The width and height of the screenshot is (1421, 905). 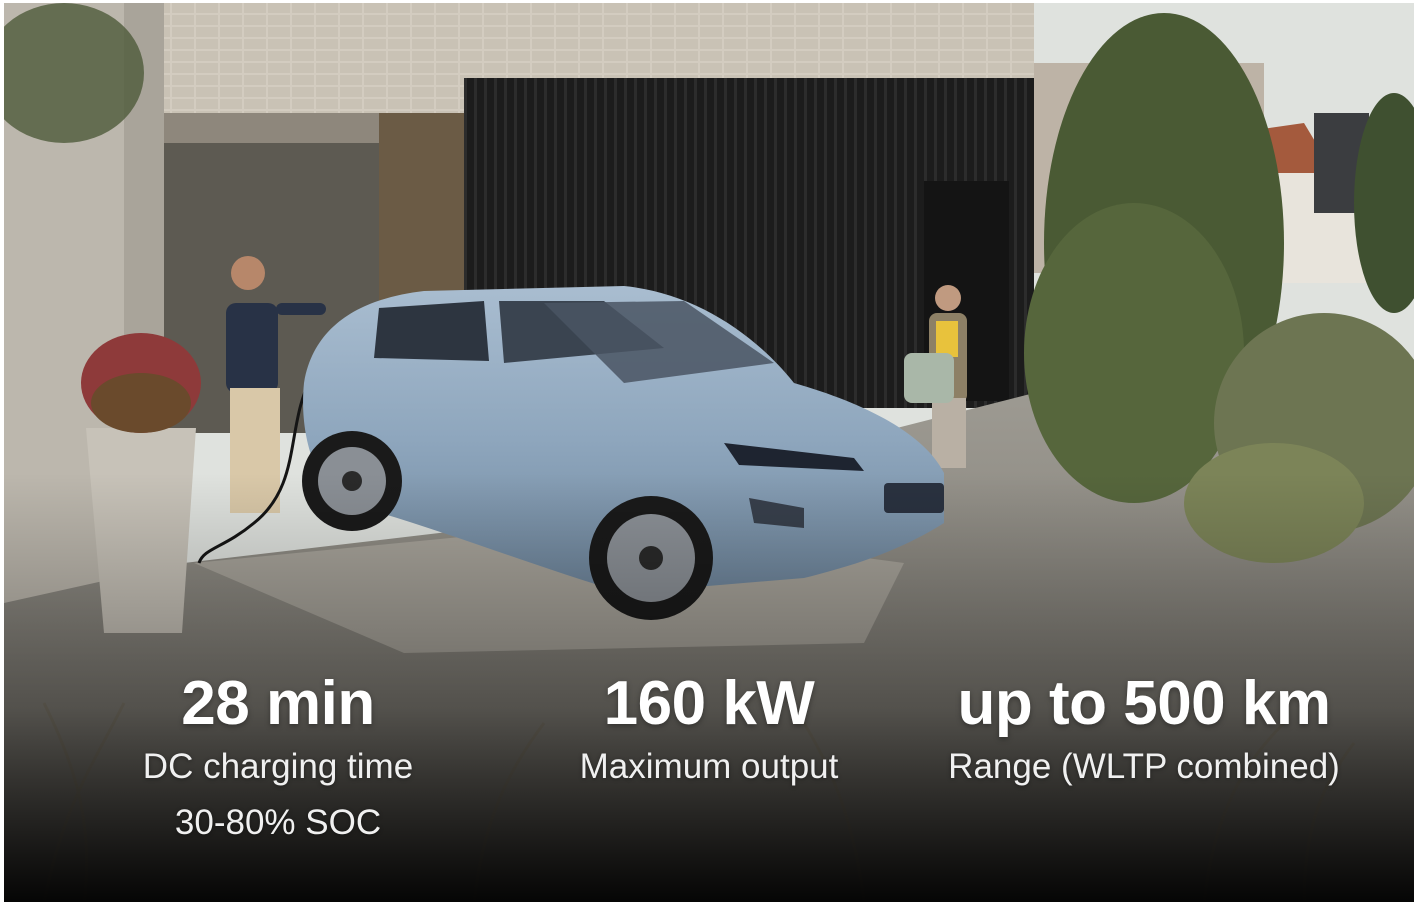 What do you see at coordinates (278, 822) in the screenshot?
I see `stat-charging-time-sublabel: 30-80% SOC` at bounding box center [278, 822].